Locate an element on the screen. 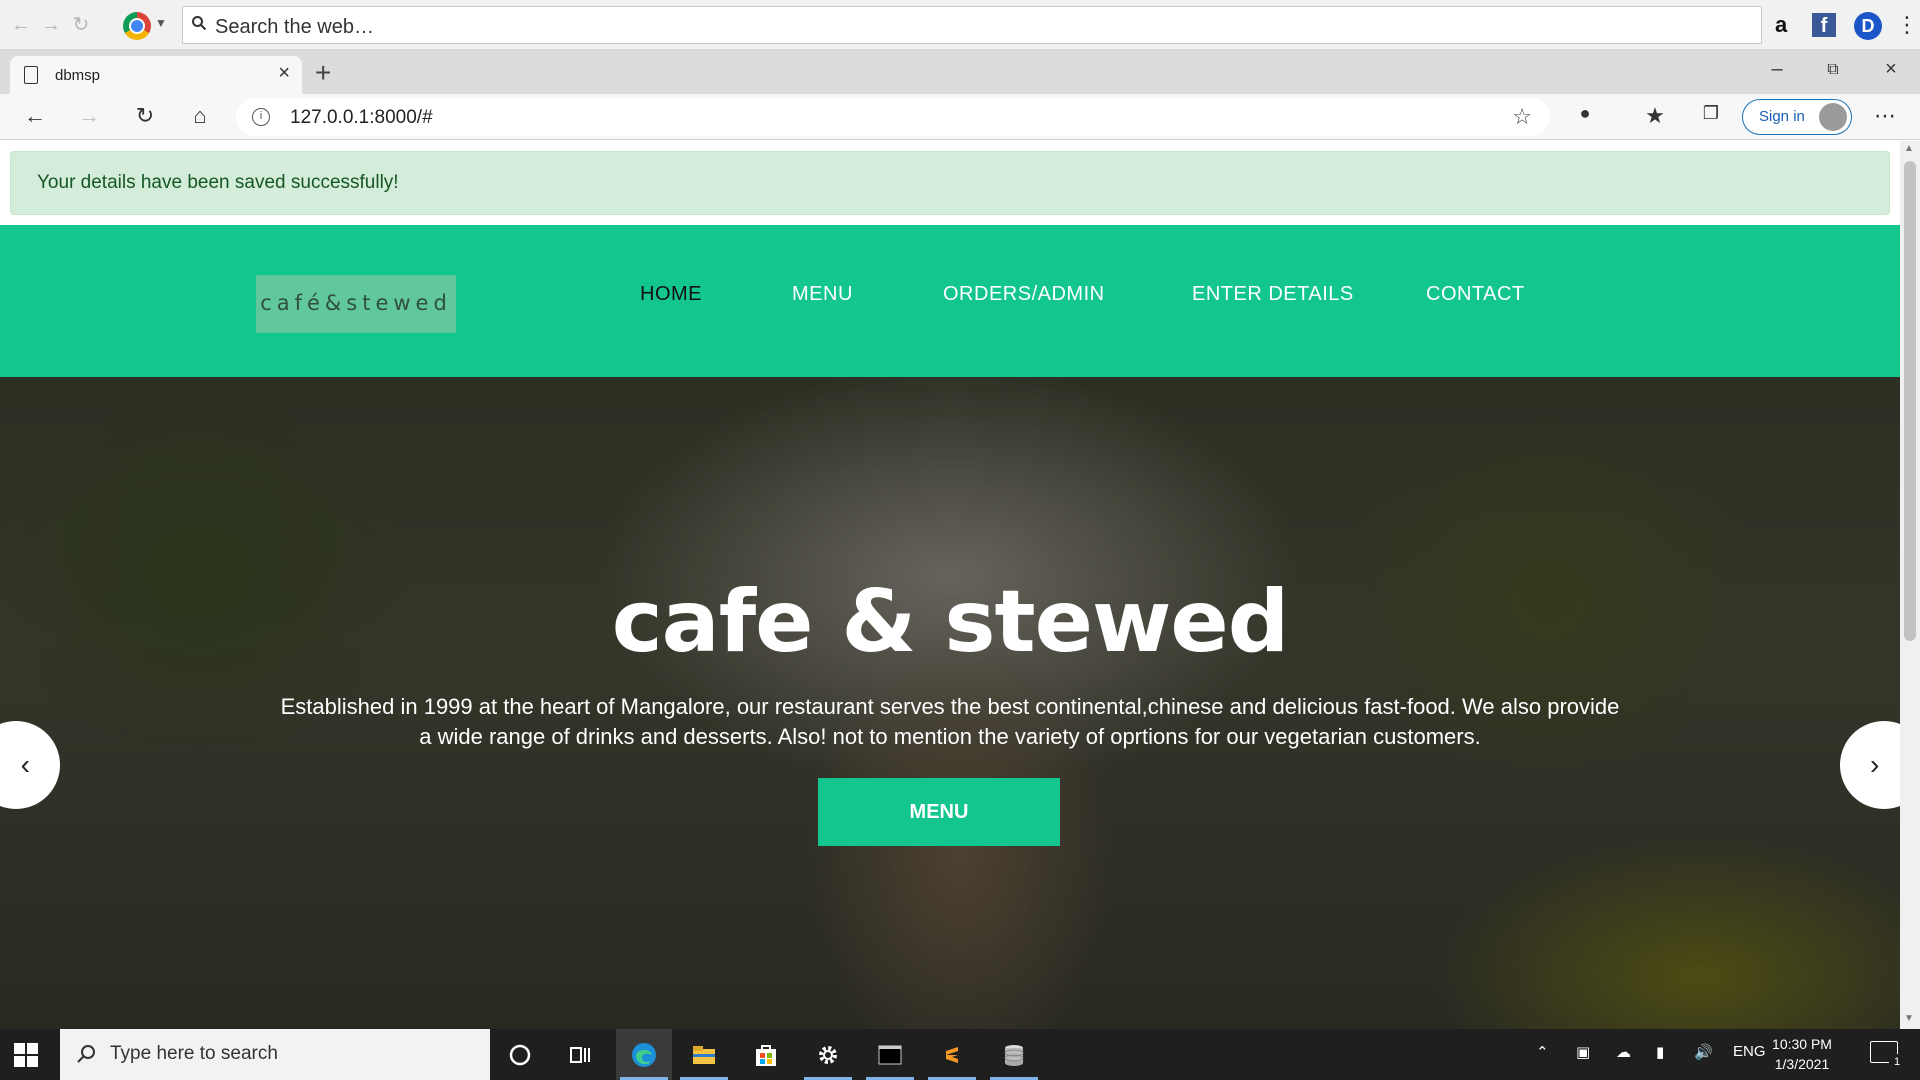 The height and width of the screenshot is (1080, 1920). scroll-up-icon: ▲ is located at coordinates (1909, 148).